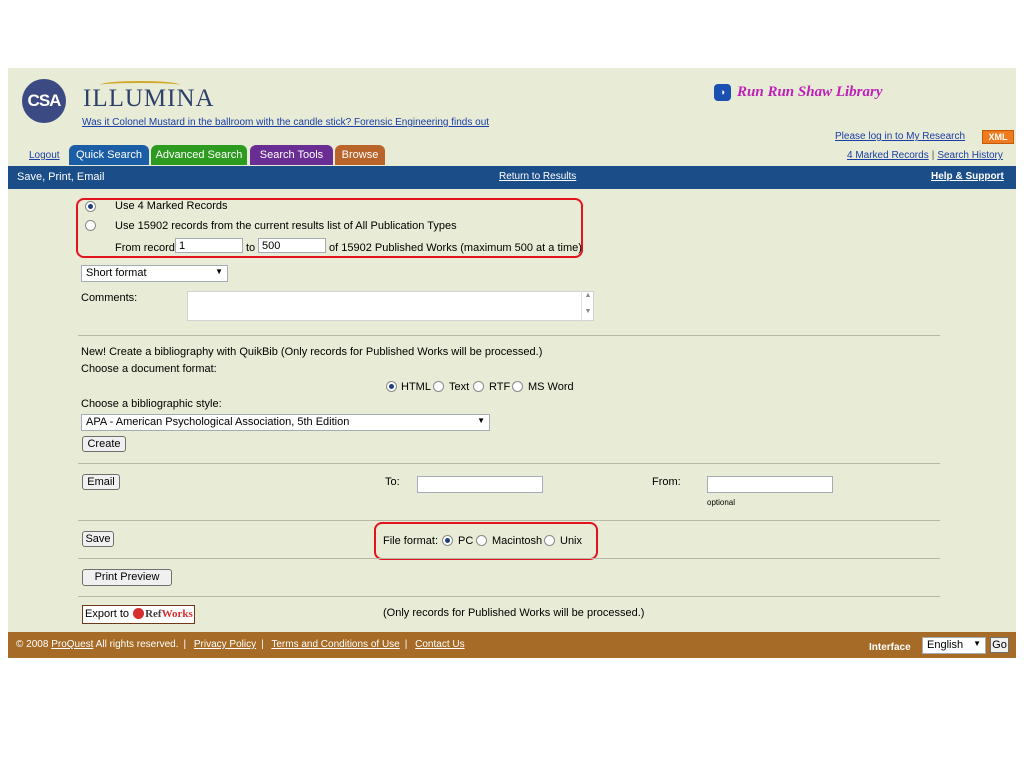 The height and width of the screenshot is (768, 1024). What do you see at coordinates (900, 136) in the screenshot?
I see `login-link: Please log in to My Research` at bounding box center [900, 136].